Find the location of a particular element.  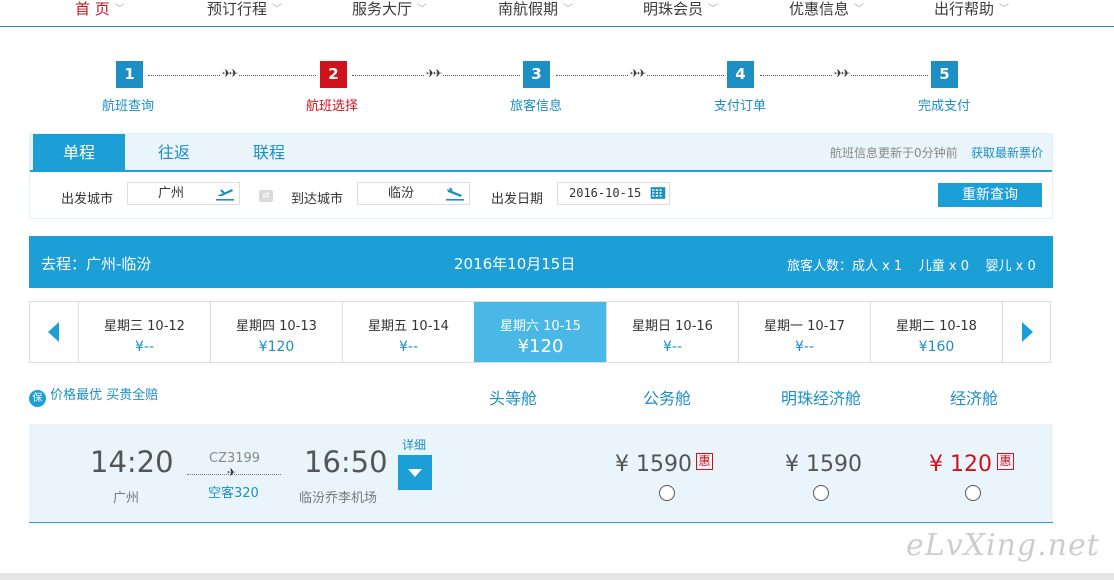

date-option: 星期四 10-13 ¥120 is located at coordinates (276, 332).